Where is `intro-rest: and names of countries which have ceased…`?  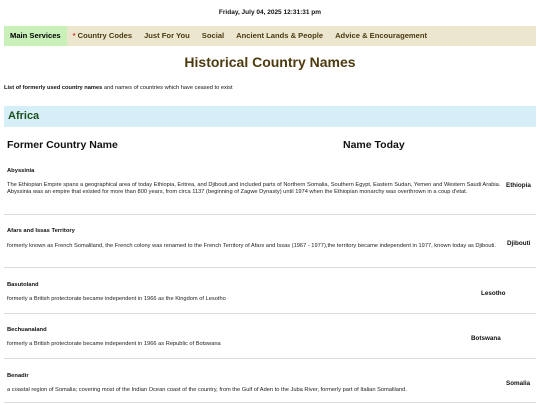 intro-rest: and names of countries which have ceased… is located at coordinates (167, 88).